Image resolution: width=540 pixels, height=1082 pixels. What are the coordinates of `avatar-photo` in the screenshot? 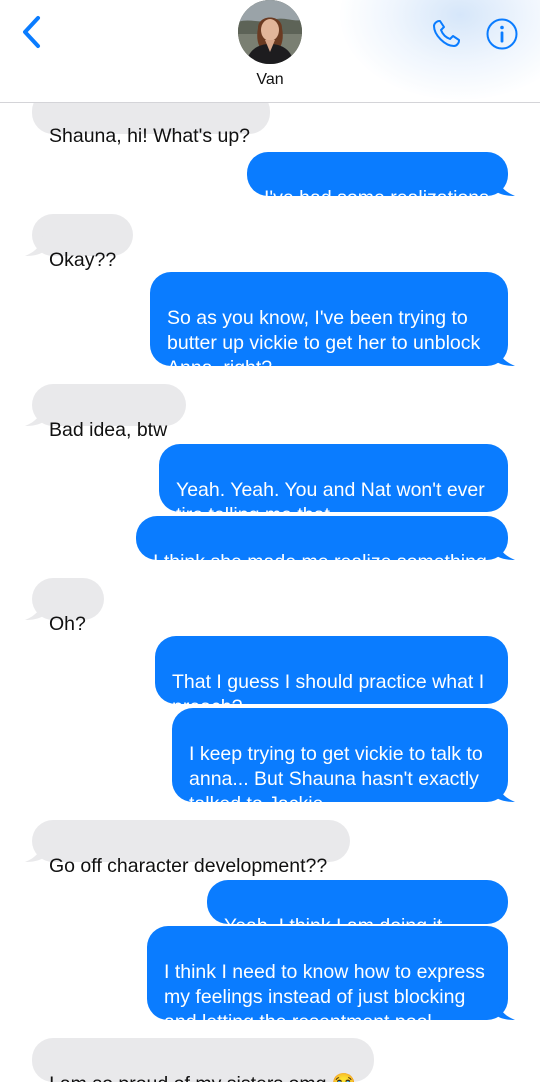 It's located at (270, 32).